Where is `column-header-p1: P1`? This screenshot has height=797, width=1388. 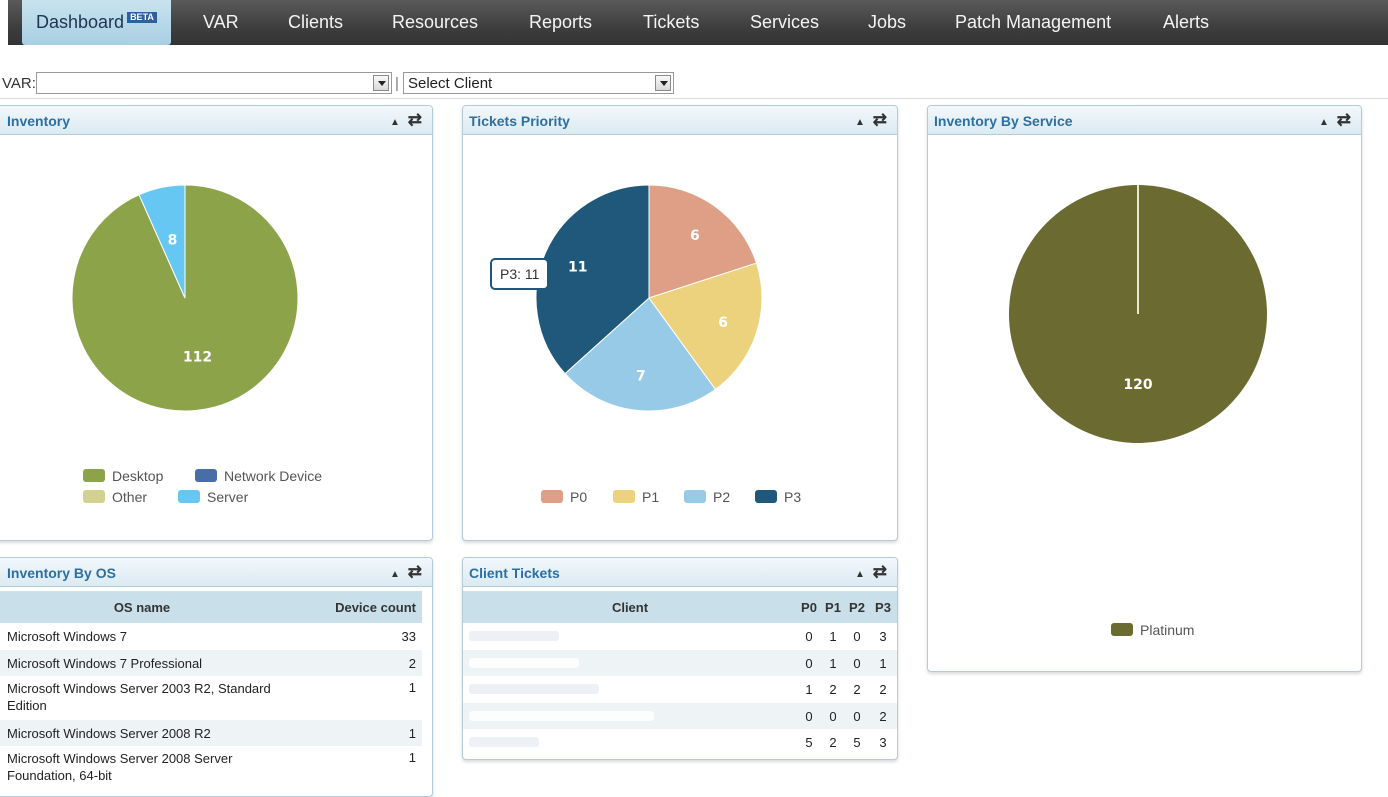 column-header-p1: P1 is located at coordinates (833, 607).